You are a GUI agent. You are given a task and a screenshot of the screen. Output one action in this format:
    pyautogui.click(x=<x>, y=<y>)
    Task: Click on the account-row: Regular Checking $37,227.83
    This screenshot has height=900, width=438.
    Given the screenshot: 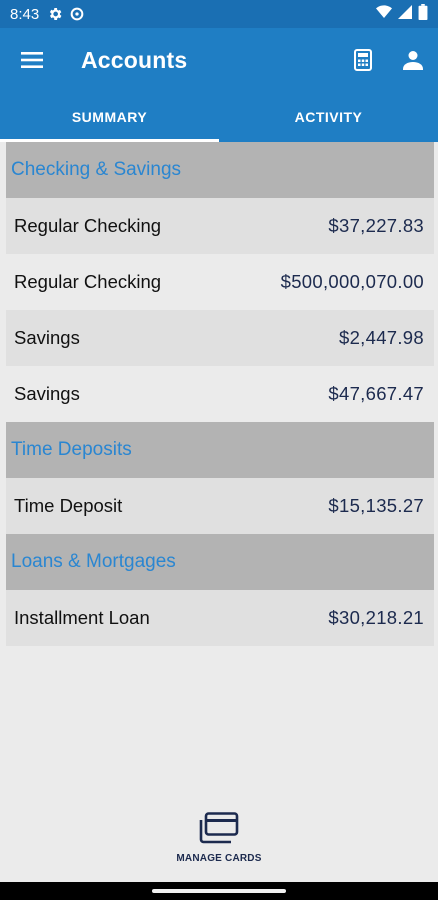 What is the action you would take?
    pyautogui.click(x=220, y=226)
    